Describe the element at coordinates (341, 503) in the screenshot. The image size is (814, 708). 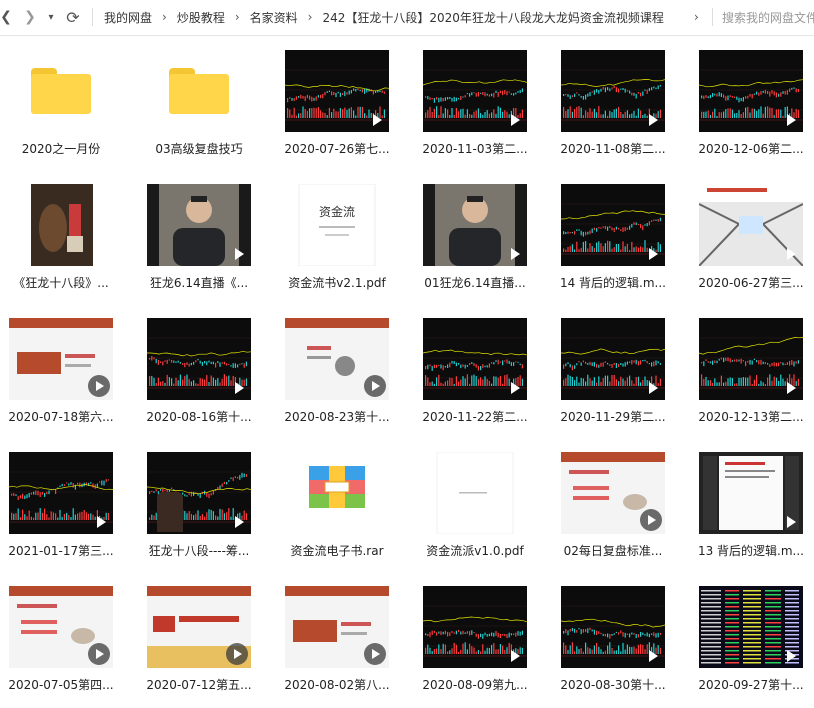
I see `file-item: 资金流电子书.rar` at that location.